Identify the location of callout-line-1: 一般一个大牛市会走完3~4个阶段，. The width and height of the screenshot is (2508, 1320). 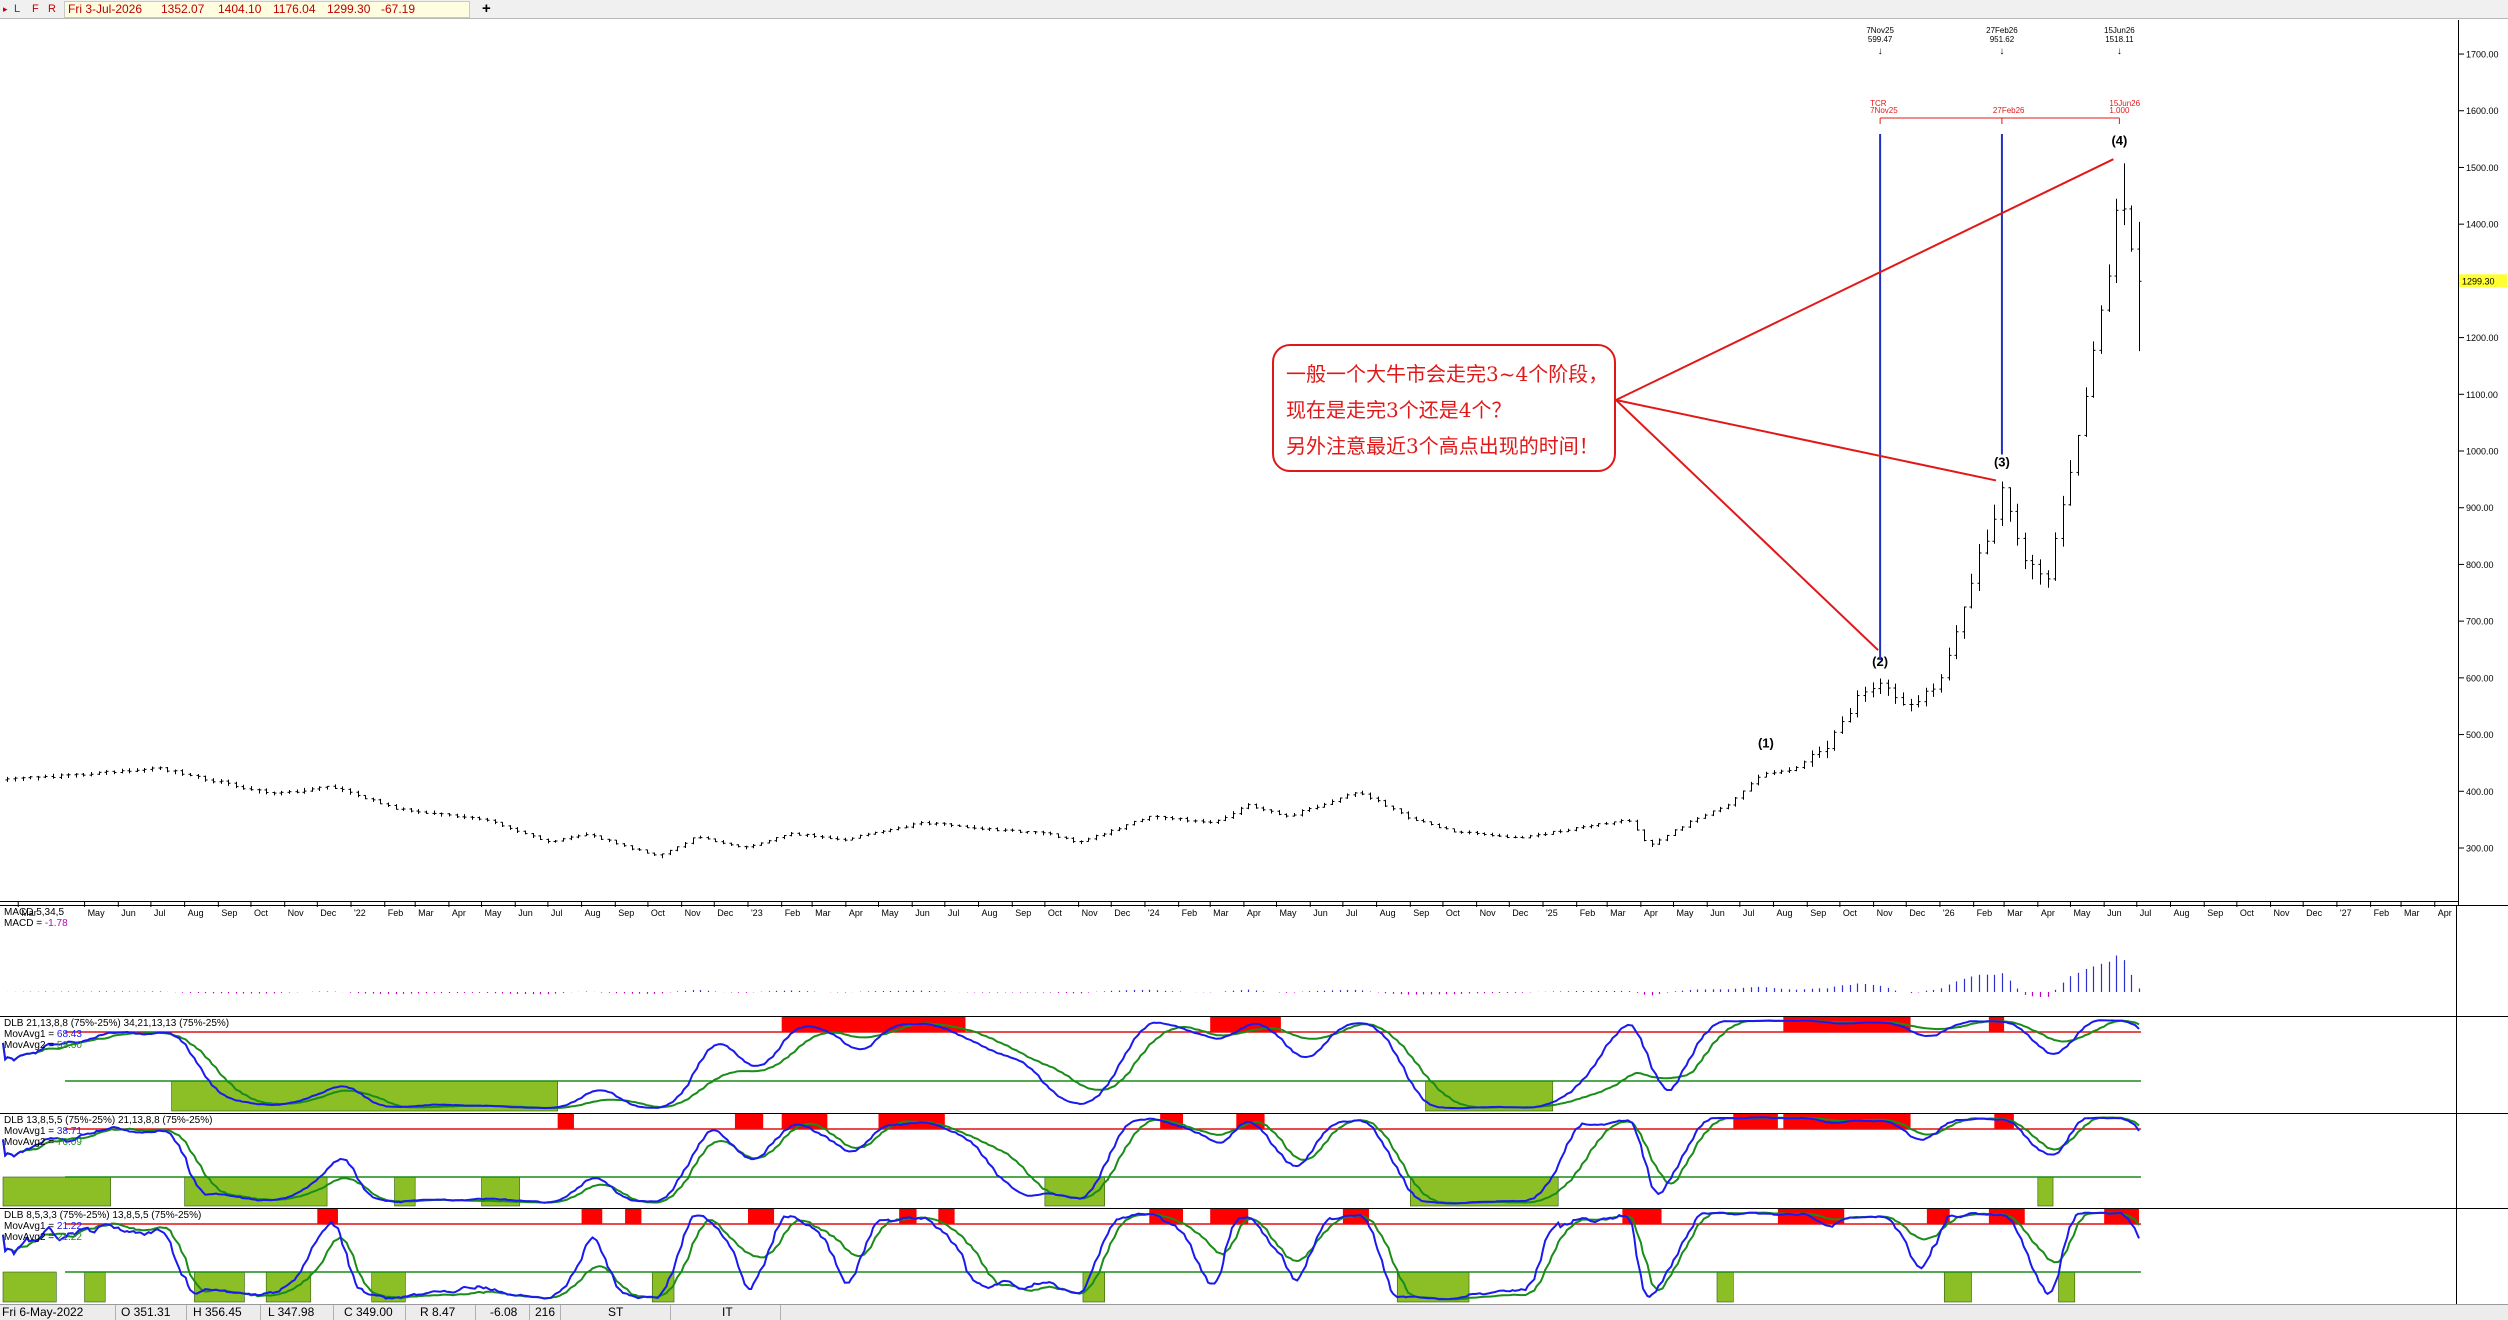
(1447, 374).